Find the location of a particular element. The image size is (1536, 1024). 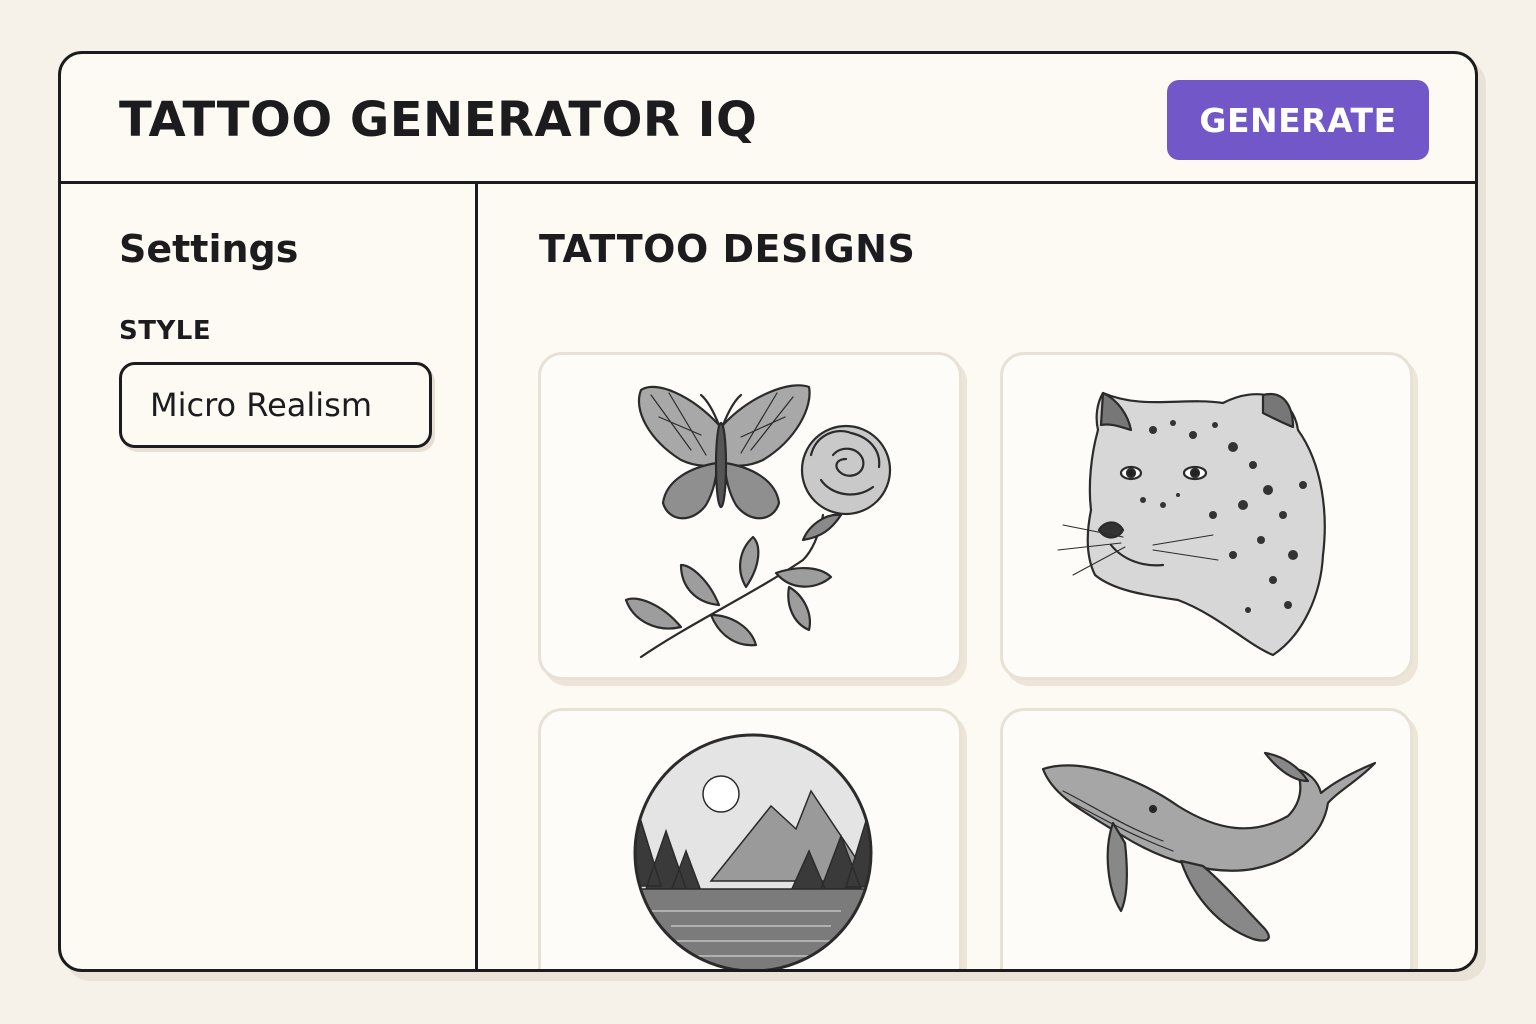

leopard-head-icon is located at coordinates (1191, 524).